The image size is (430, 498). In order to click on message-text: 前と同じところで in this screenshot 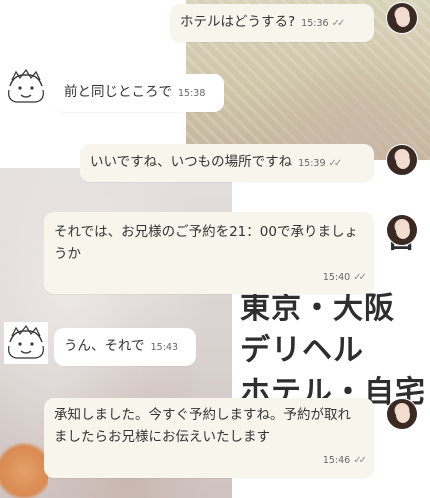, I will do `click(118, 92)`.